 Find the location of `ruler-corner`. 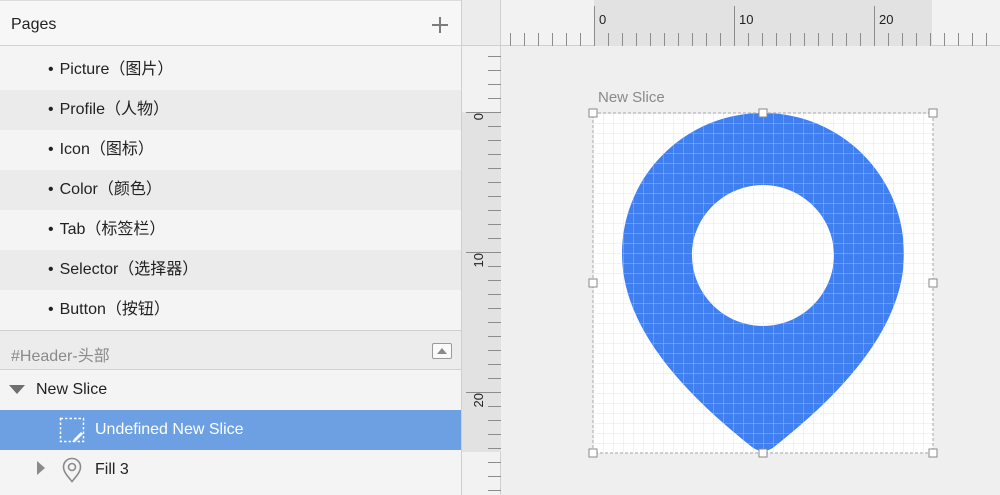

ruler-corner is located at coordinates (481, 23).